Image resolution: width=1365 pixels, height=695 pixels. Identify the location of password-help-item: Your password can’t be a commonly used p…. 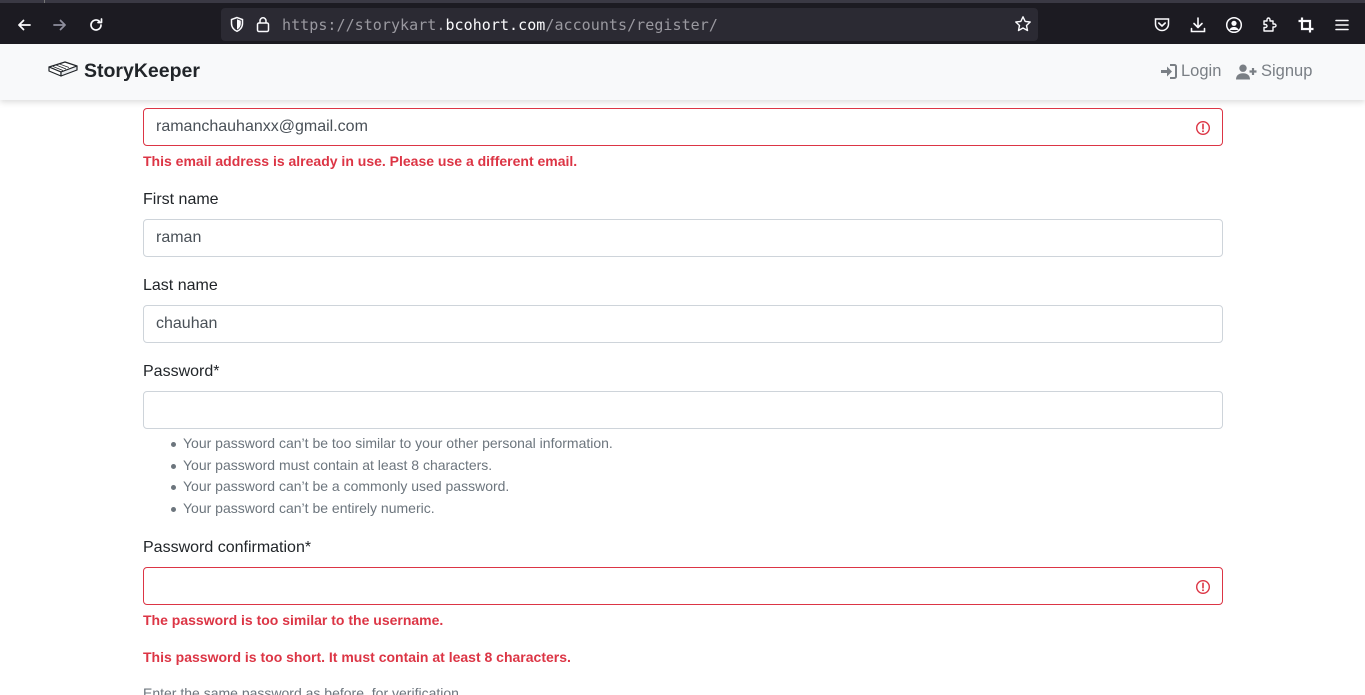
(392, 489).